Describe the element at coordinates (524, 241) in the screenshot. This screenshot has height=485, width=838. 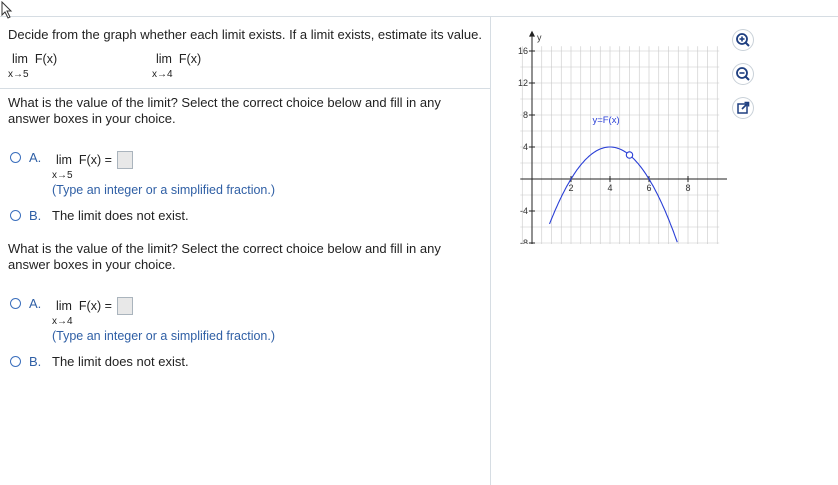
I see `y-tick-label: -8` at that location.